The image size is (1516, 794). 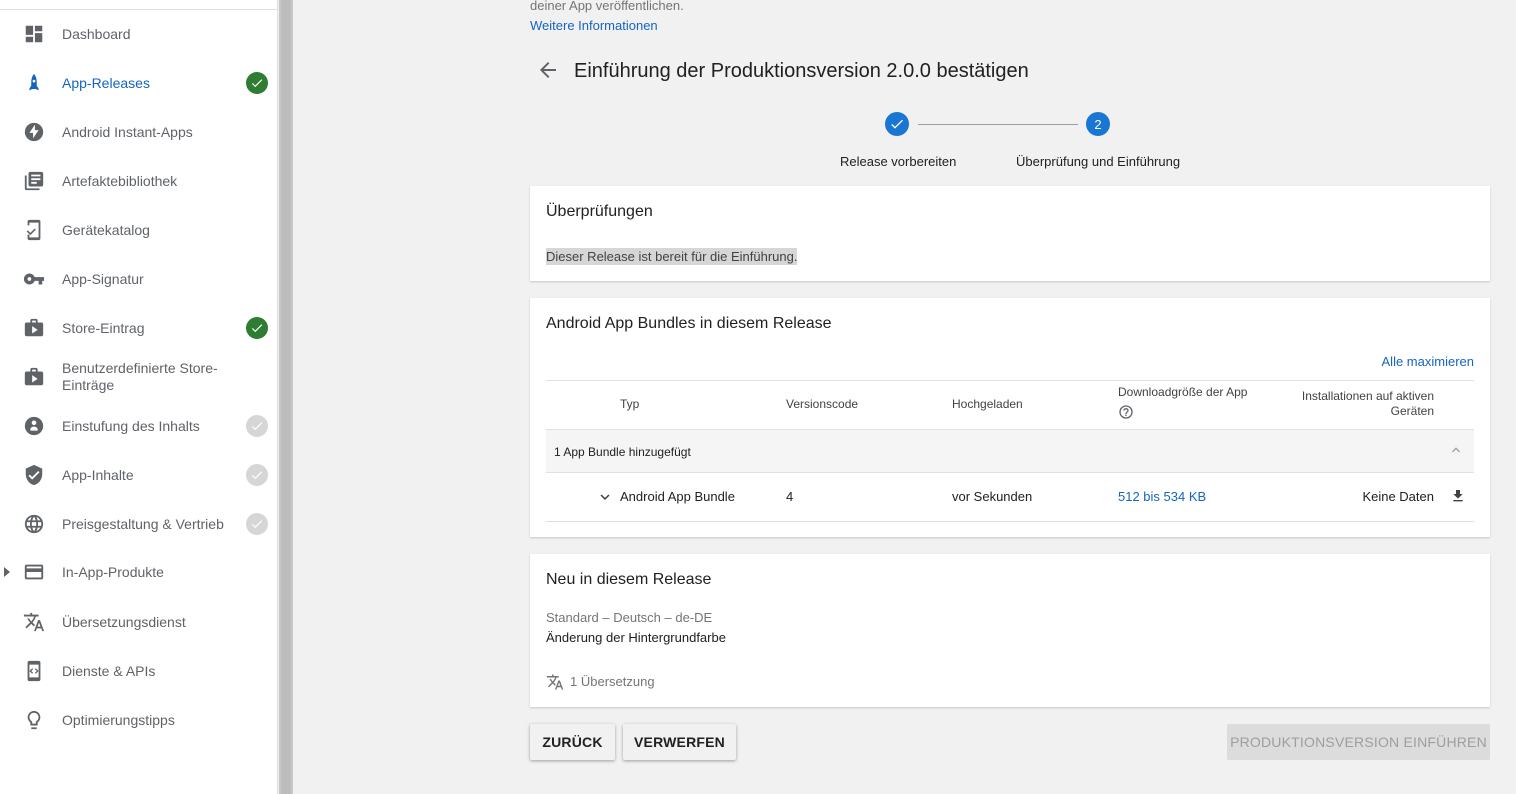 What do you see at coordinates (548, 70) in the screenshot?
I see `back-arrow-icon` at bounding box center [548, 70].